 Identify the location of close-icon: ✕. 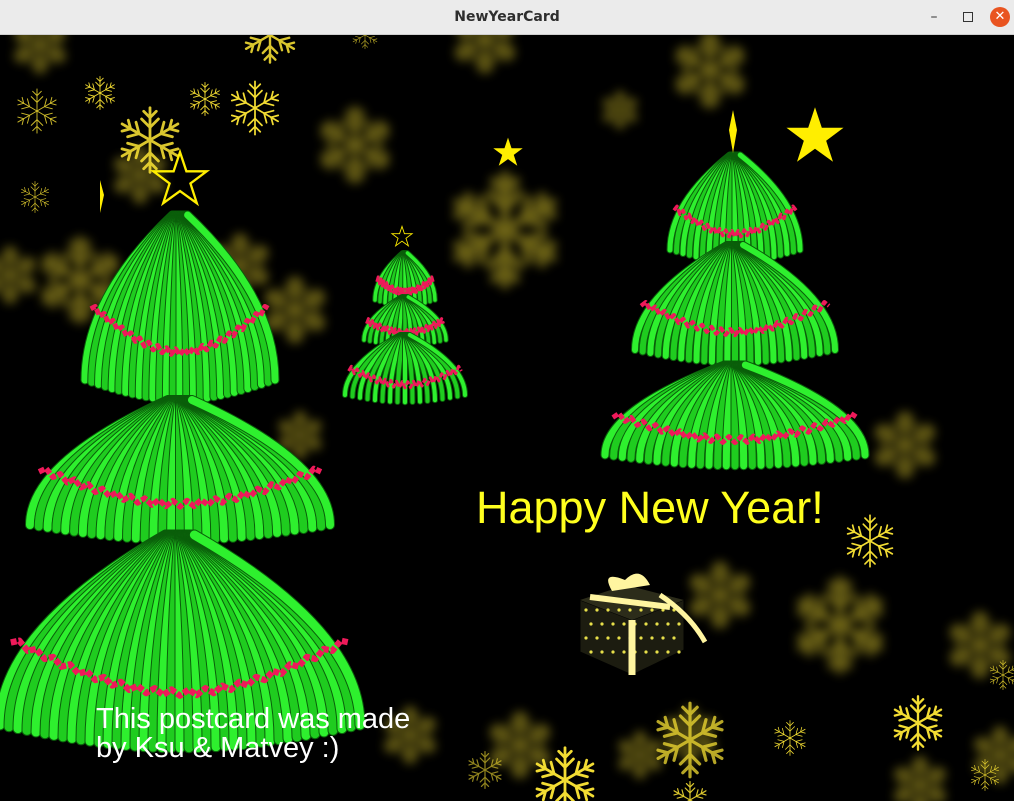
(1000, 16).